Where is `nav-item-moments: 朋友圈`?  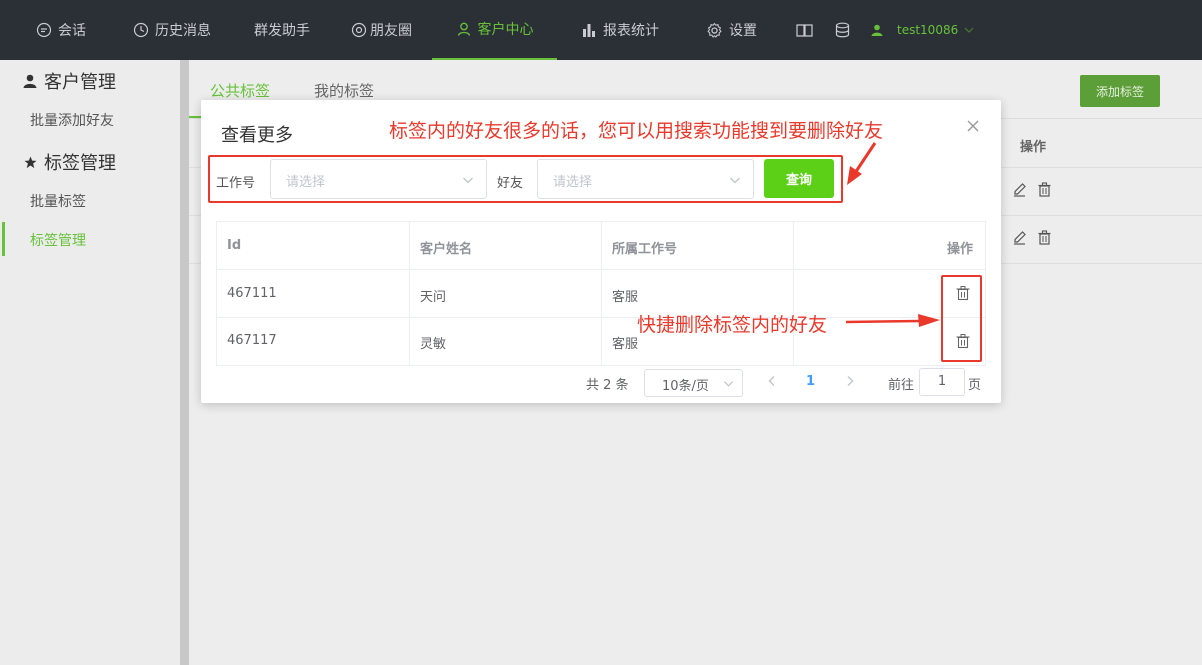
nav-item-moments: 朋友圈 is located at coordinates (381, 30).